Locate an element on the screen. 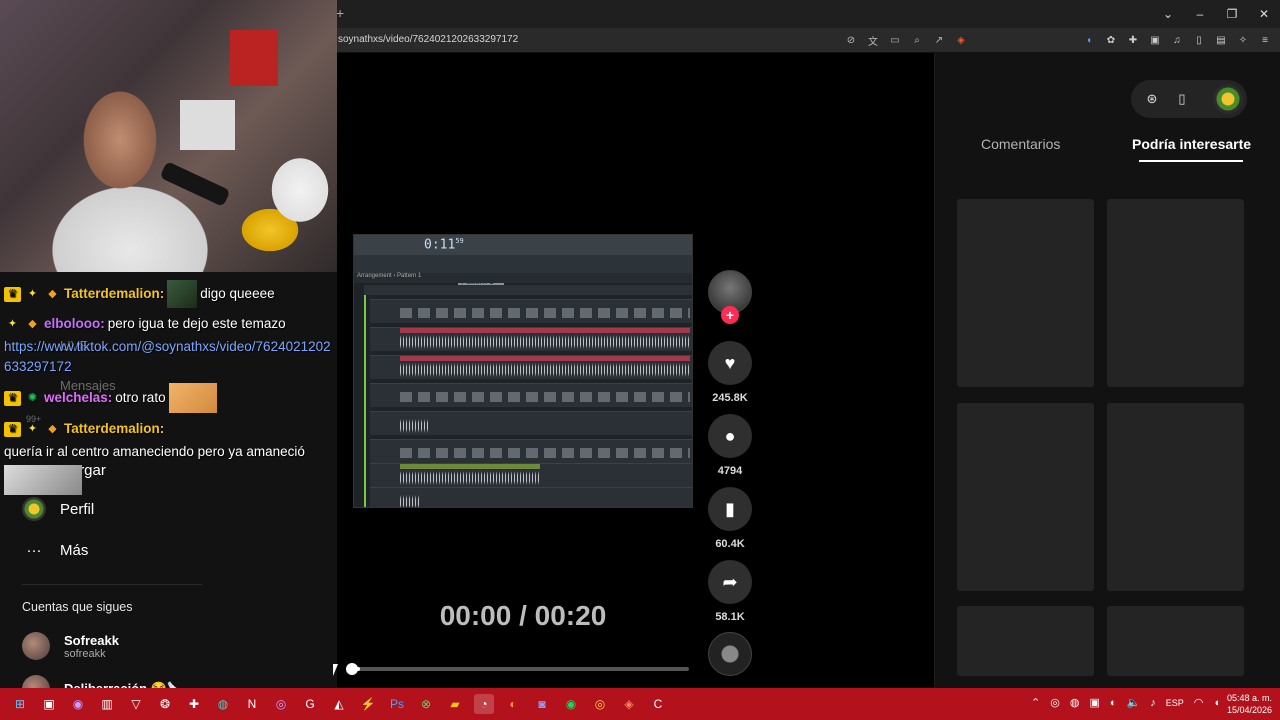  file-explorer-icon: ▰ is located at coordinates (455, 704).